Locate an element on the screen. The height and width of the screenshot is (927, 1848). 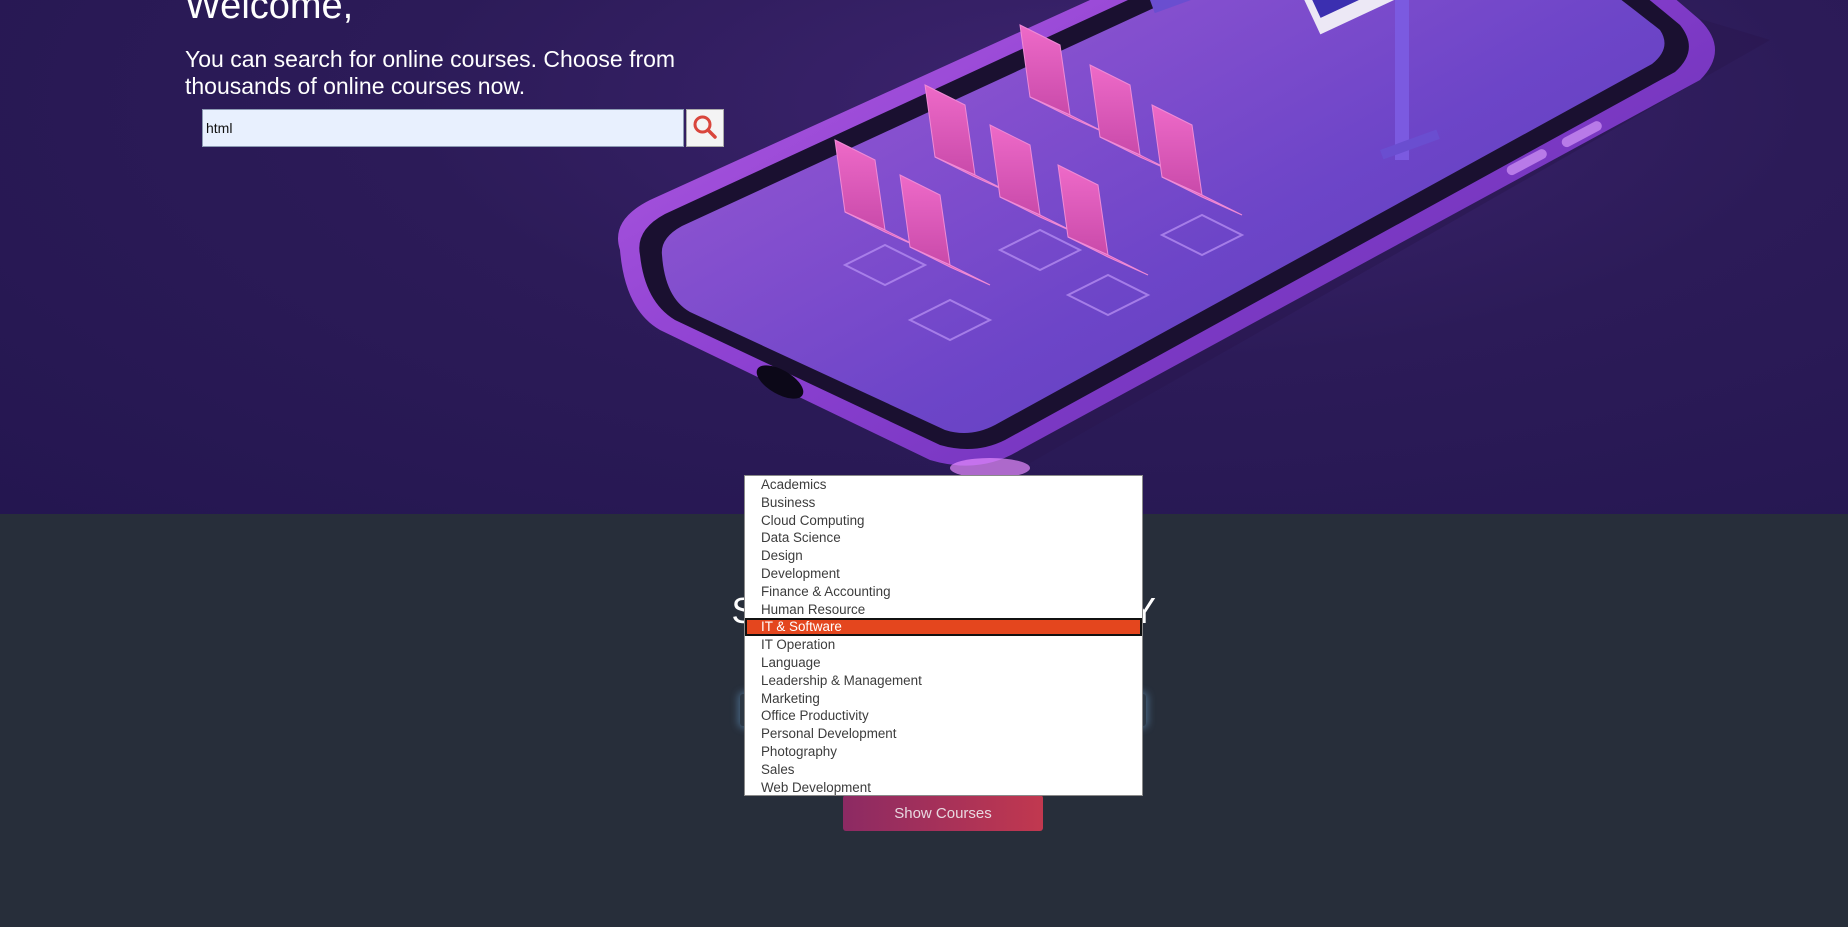
dropdown-option: Data Science is located at coordinates (943, 538).